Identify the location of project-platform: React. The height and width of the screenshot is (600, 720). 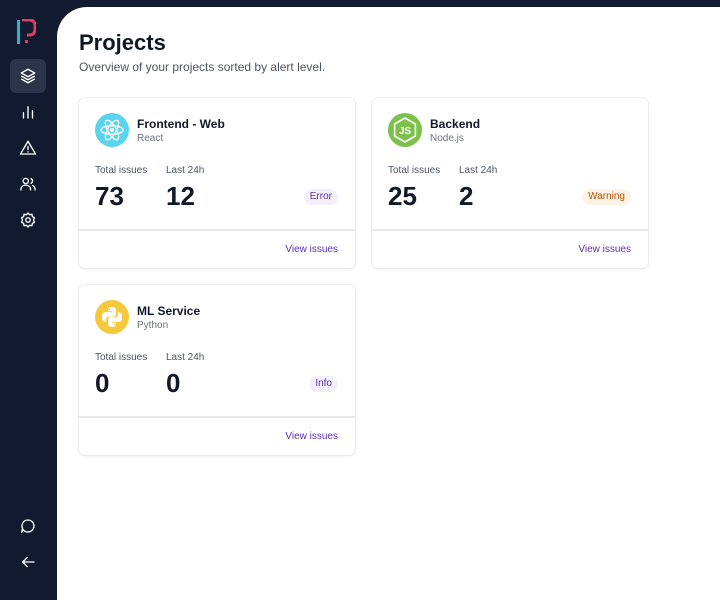
(150, 138).